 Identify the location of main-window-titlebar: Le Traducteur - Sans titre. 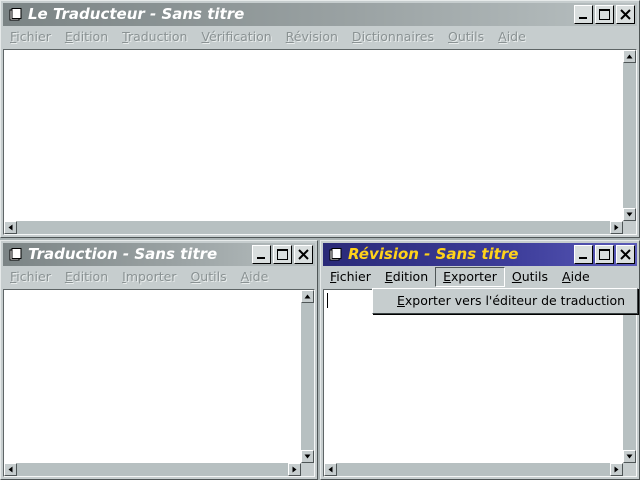
(320, 14).